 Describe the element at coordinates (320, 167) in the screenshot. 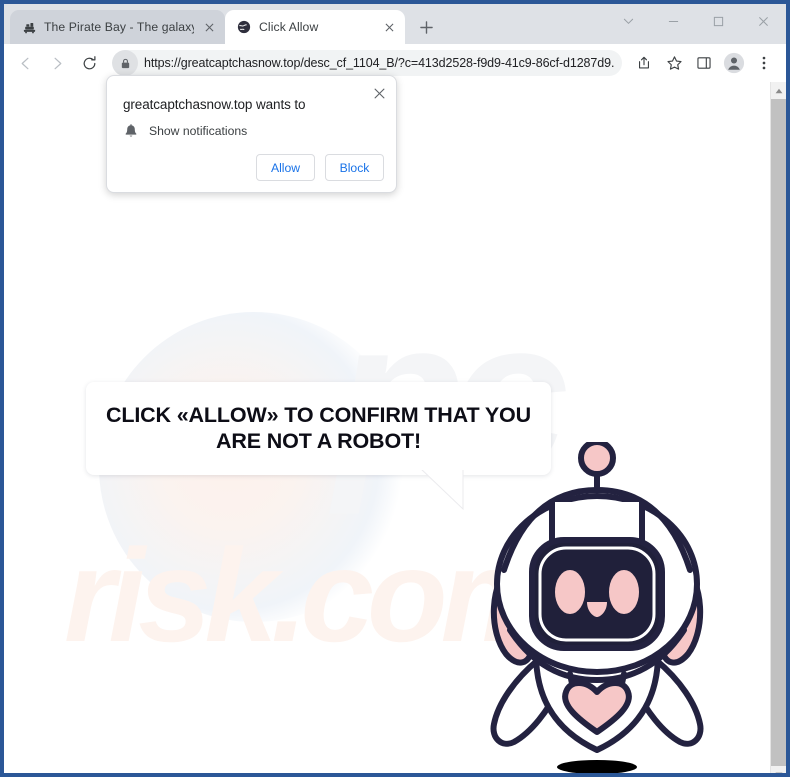

I see `popup-actions: Allow Block` at that location.